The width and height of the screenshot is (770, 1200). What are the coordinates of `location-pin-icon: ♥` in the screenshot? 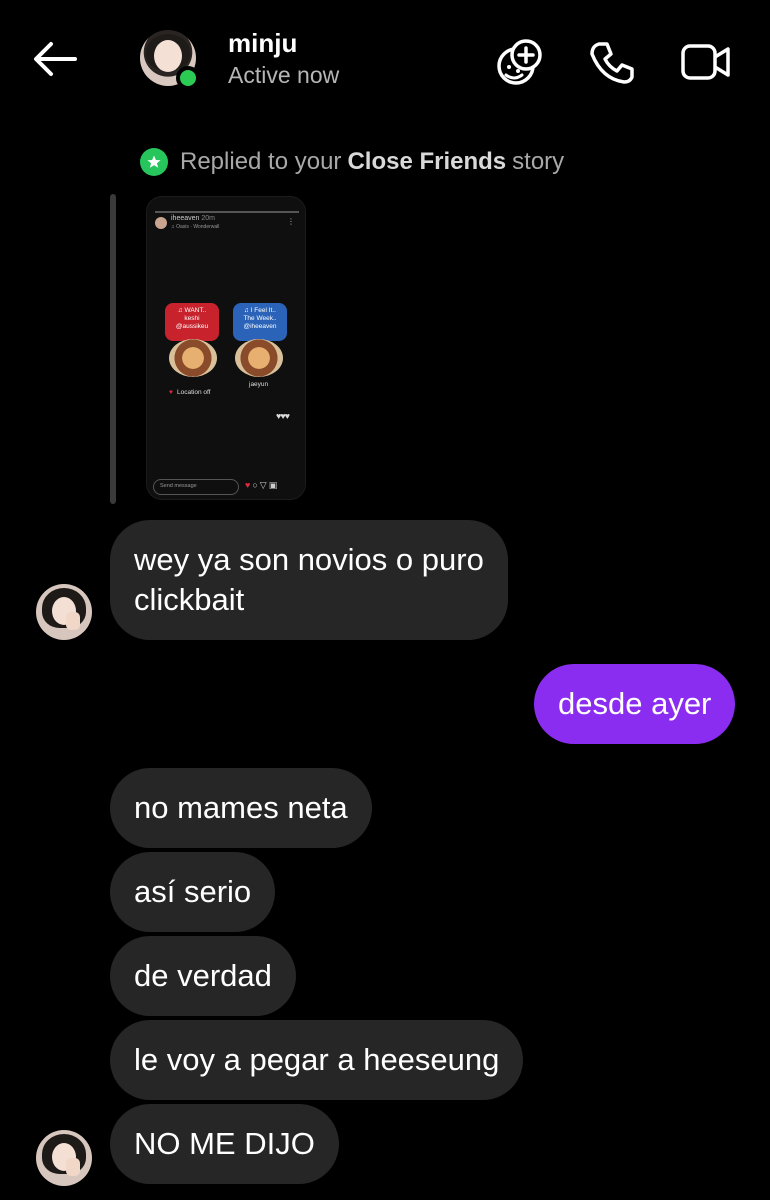 It's located at (171, 392).